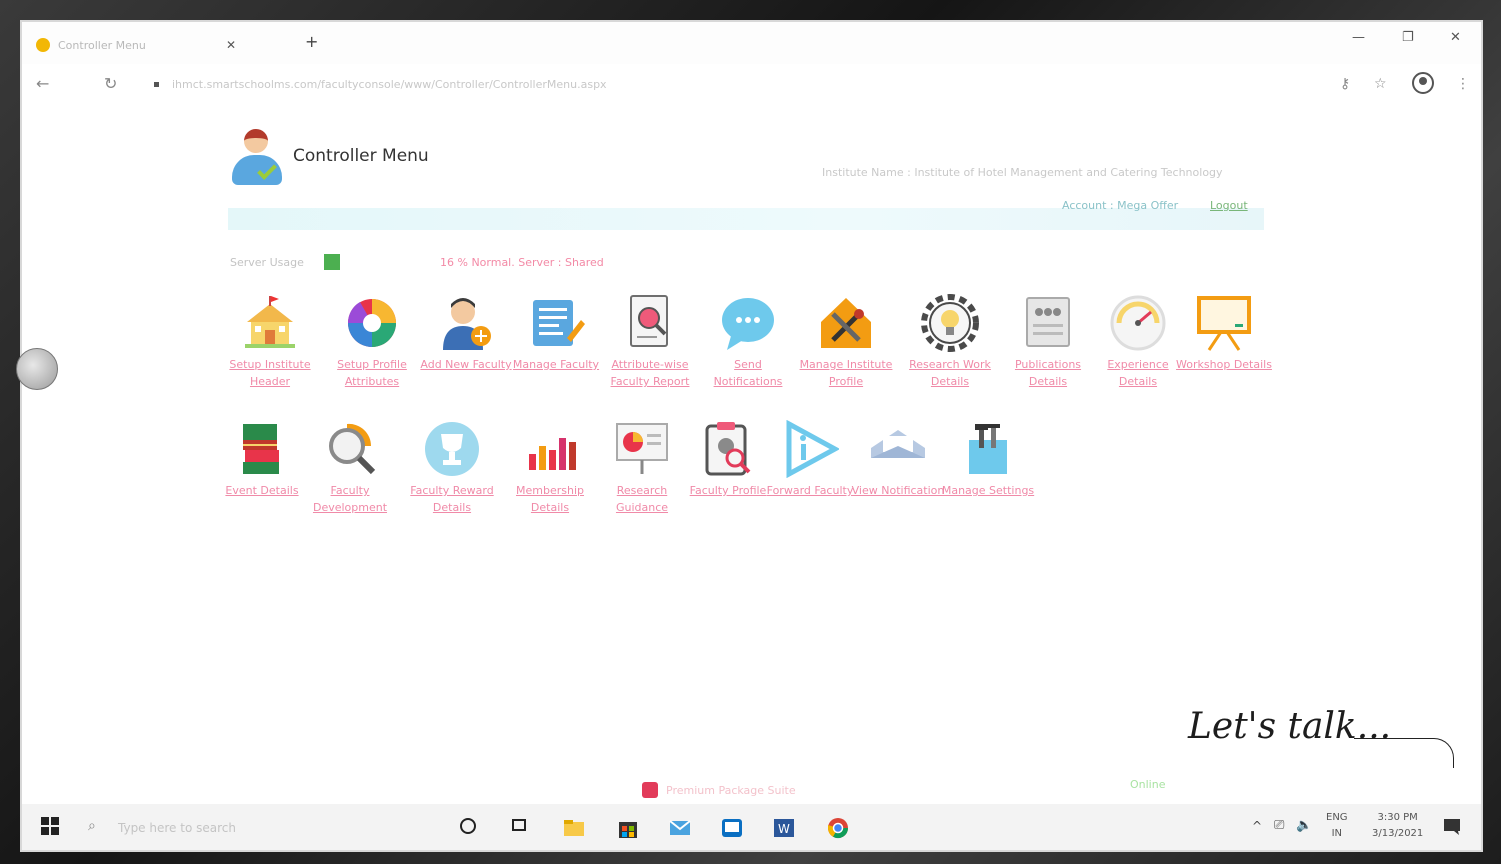  Describe the element at coordinates (1048, 323) in the screenshot. I see `publications-icon` at that location.